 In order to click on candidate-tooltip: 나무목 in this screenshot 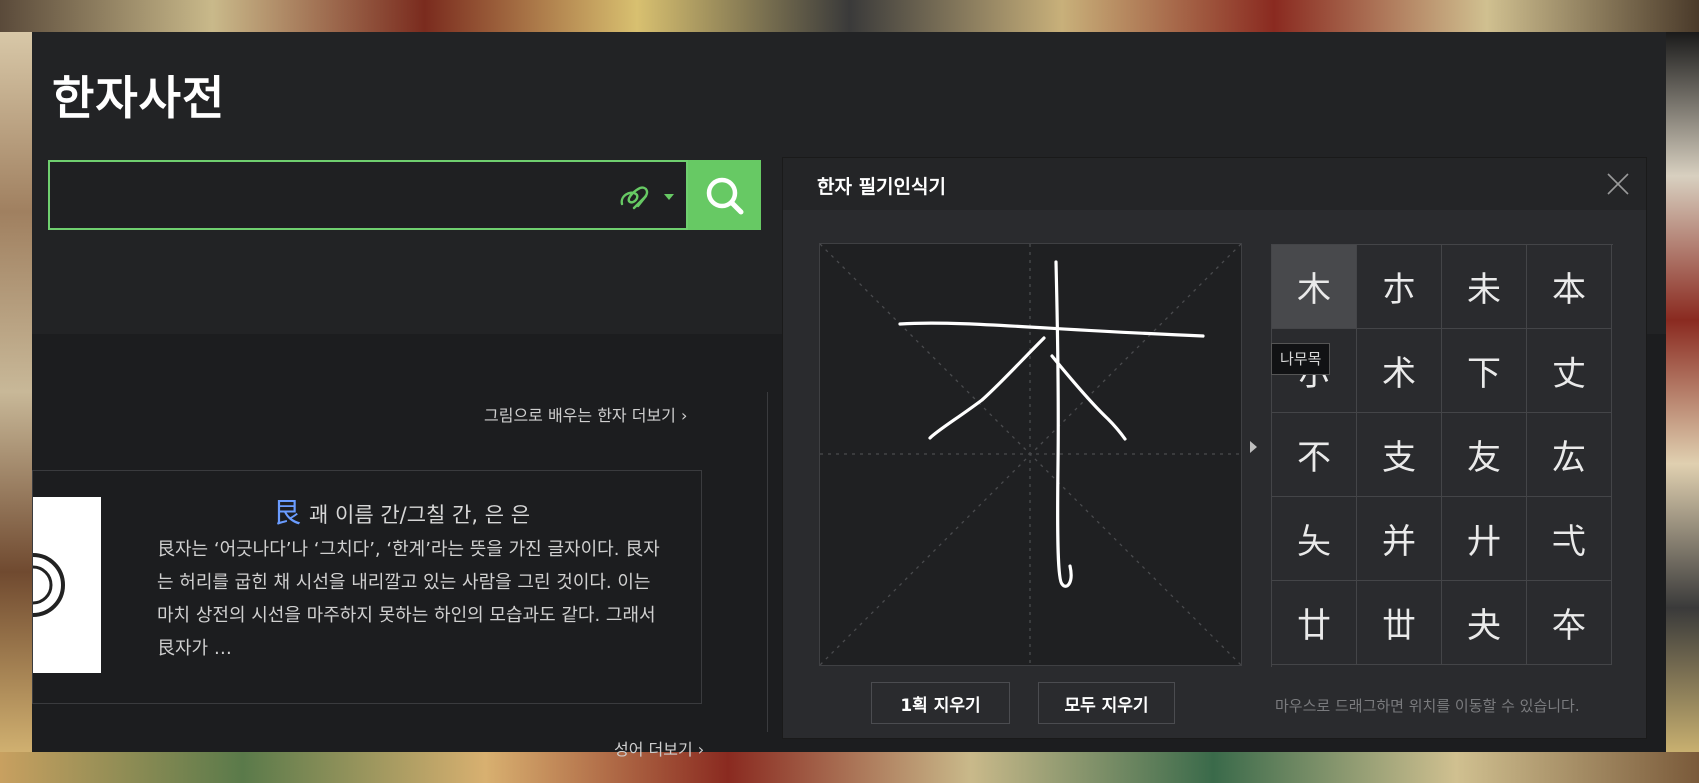, I will do `click(1301, 359)`.